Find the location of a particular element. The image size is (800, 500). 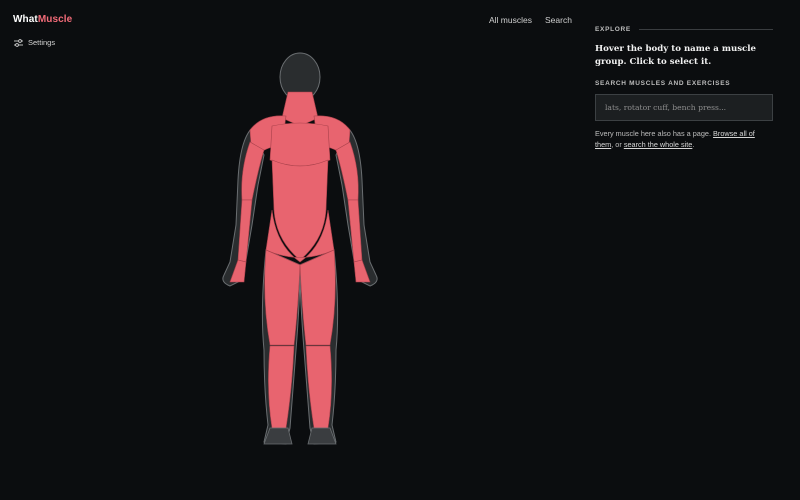

note-suffix: . is located at coordinates (693, 144).